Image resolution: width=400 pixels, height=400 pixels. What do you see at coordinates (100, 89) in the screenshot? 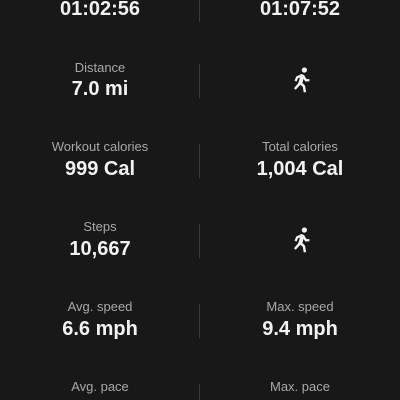
I see `distance-value: 7.0 mi` at bounding box center [100, 89].